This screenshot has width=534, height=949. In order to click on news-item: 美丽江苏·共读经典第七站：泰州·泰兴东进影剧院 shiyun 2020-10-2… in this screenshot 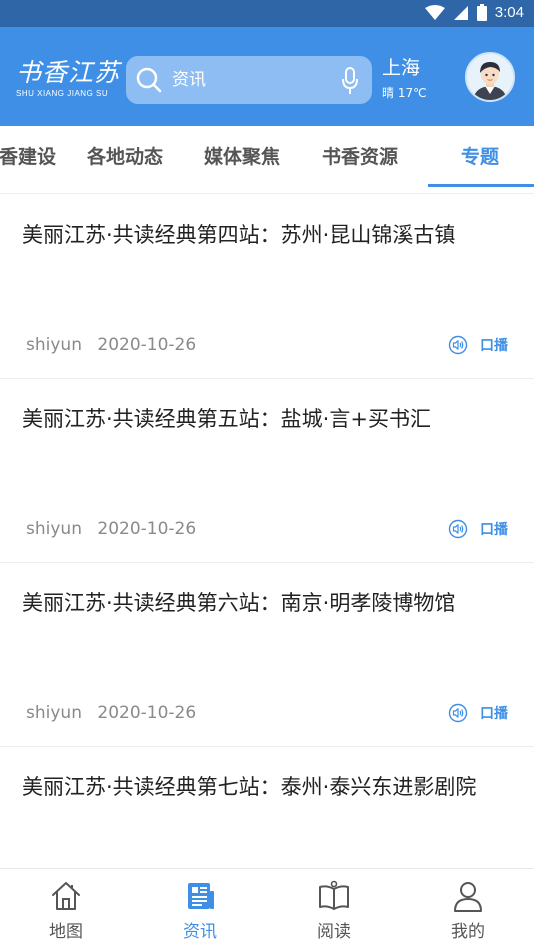, I will do `click(267, 807)`.